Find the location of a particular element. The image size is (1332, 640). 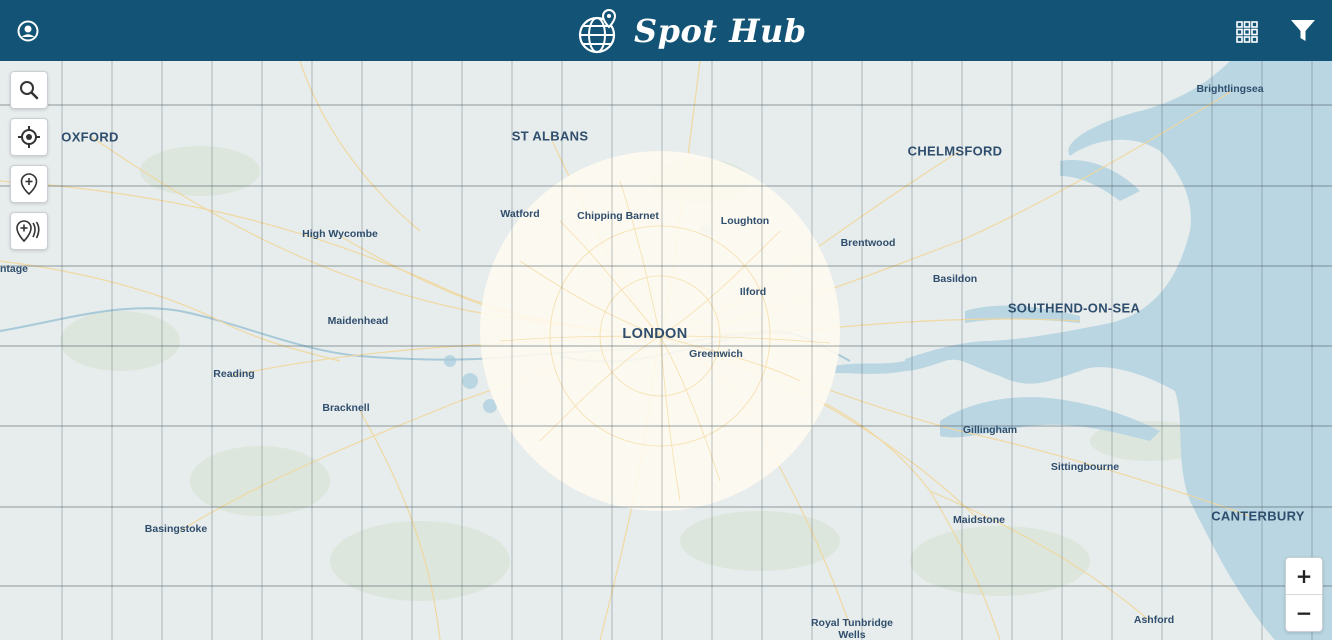

place-label-ilford: Ilford is located at coordinates (753, 292).